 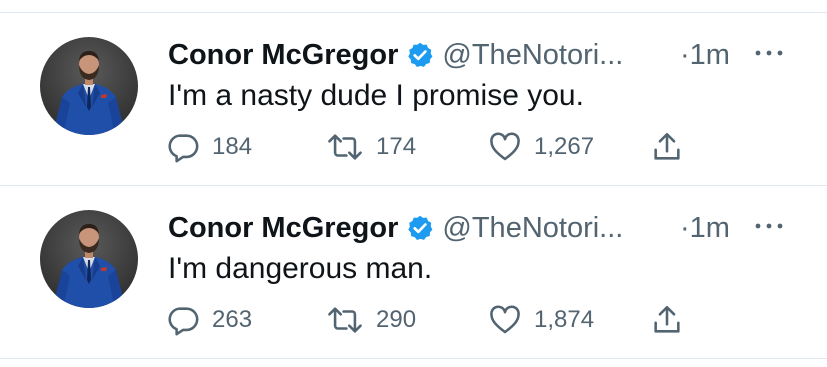 What do you see at coordinates (209, 320) in the screenshot?
I see `reply-button: 263` at bounding box center [209, 320].